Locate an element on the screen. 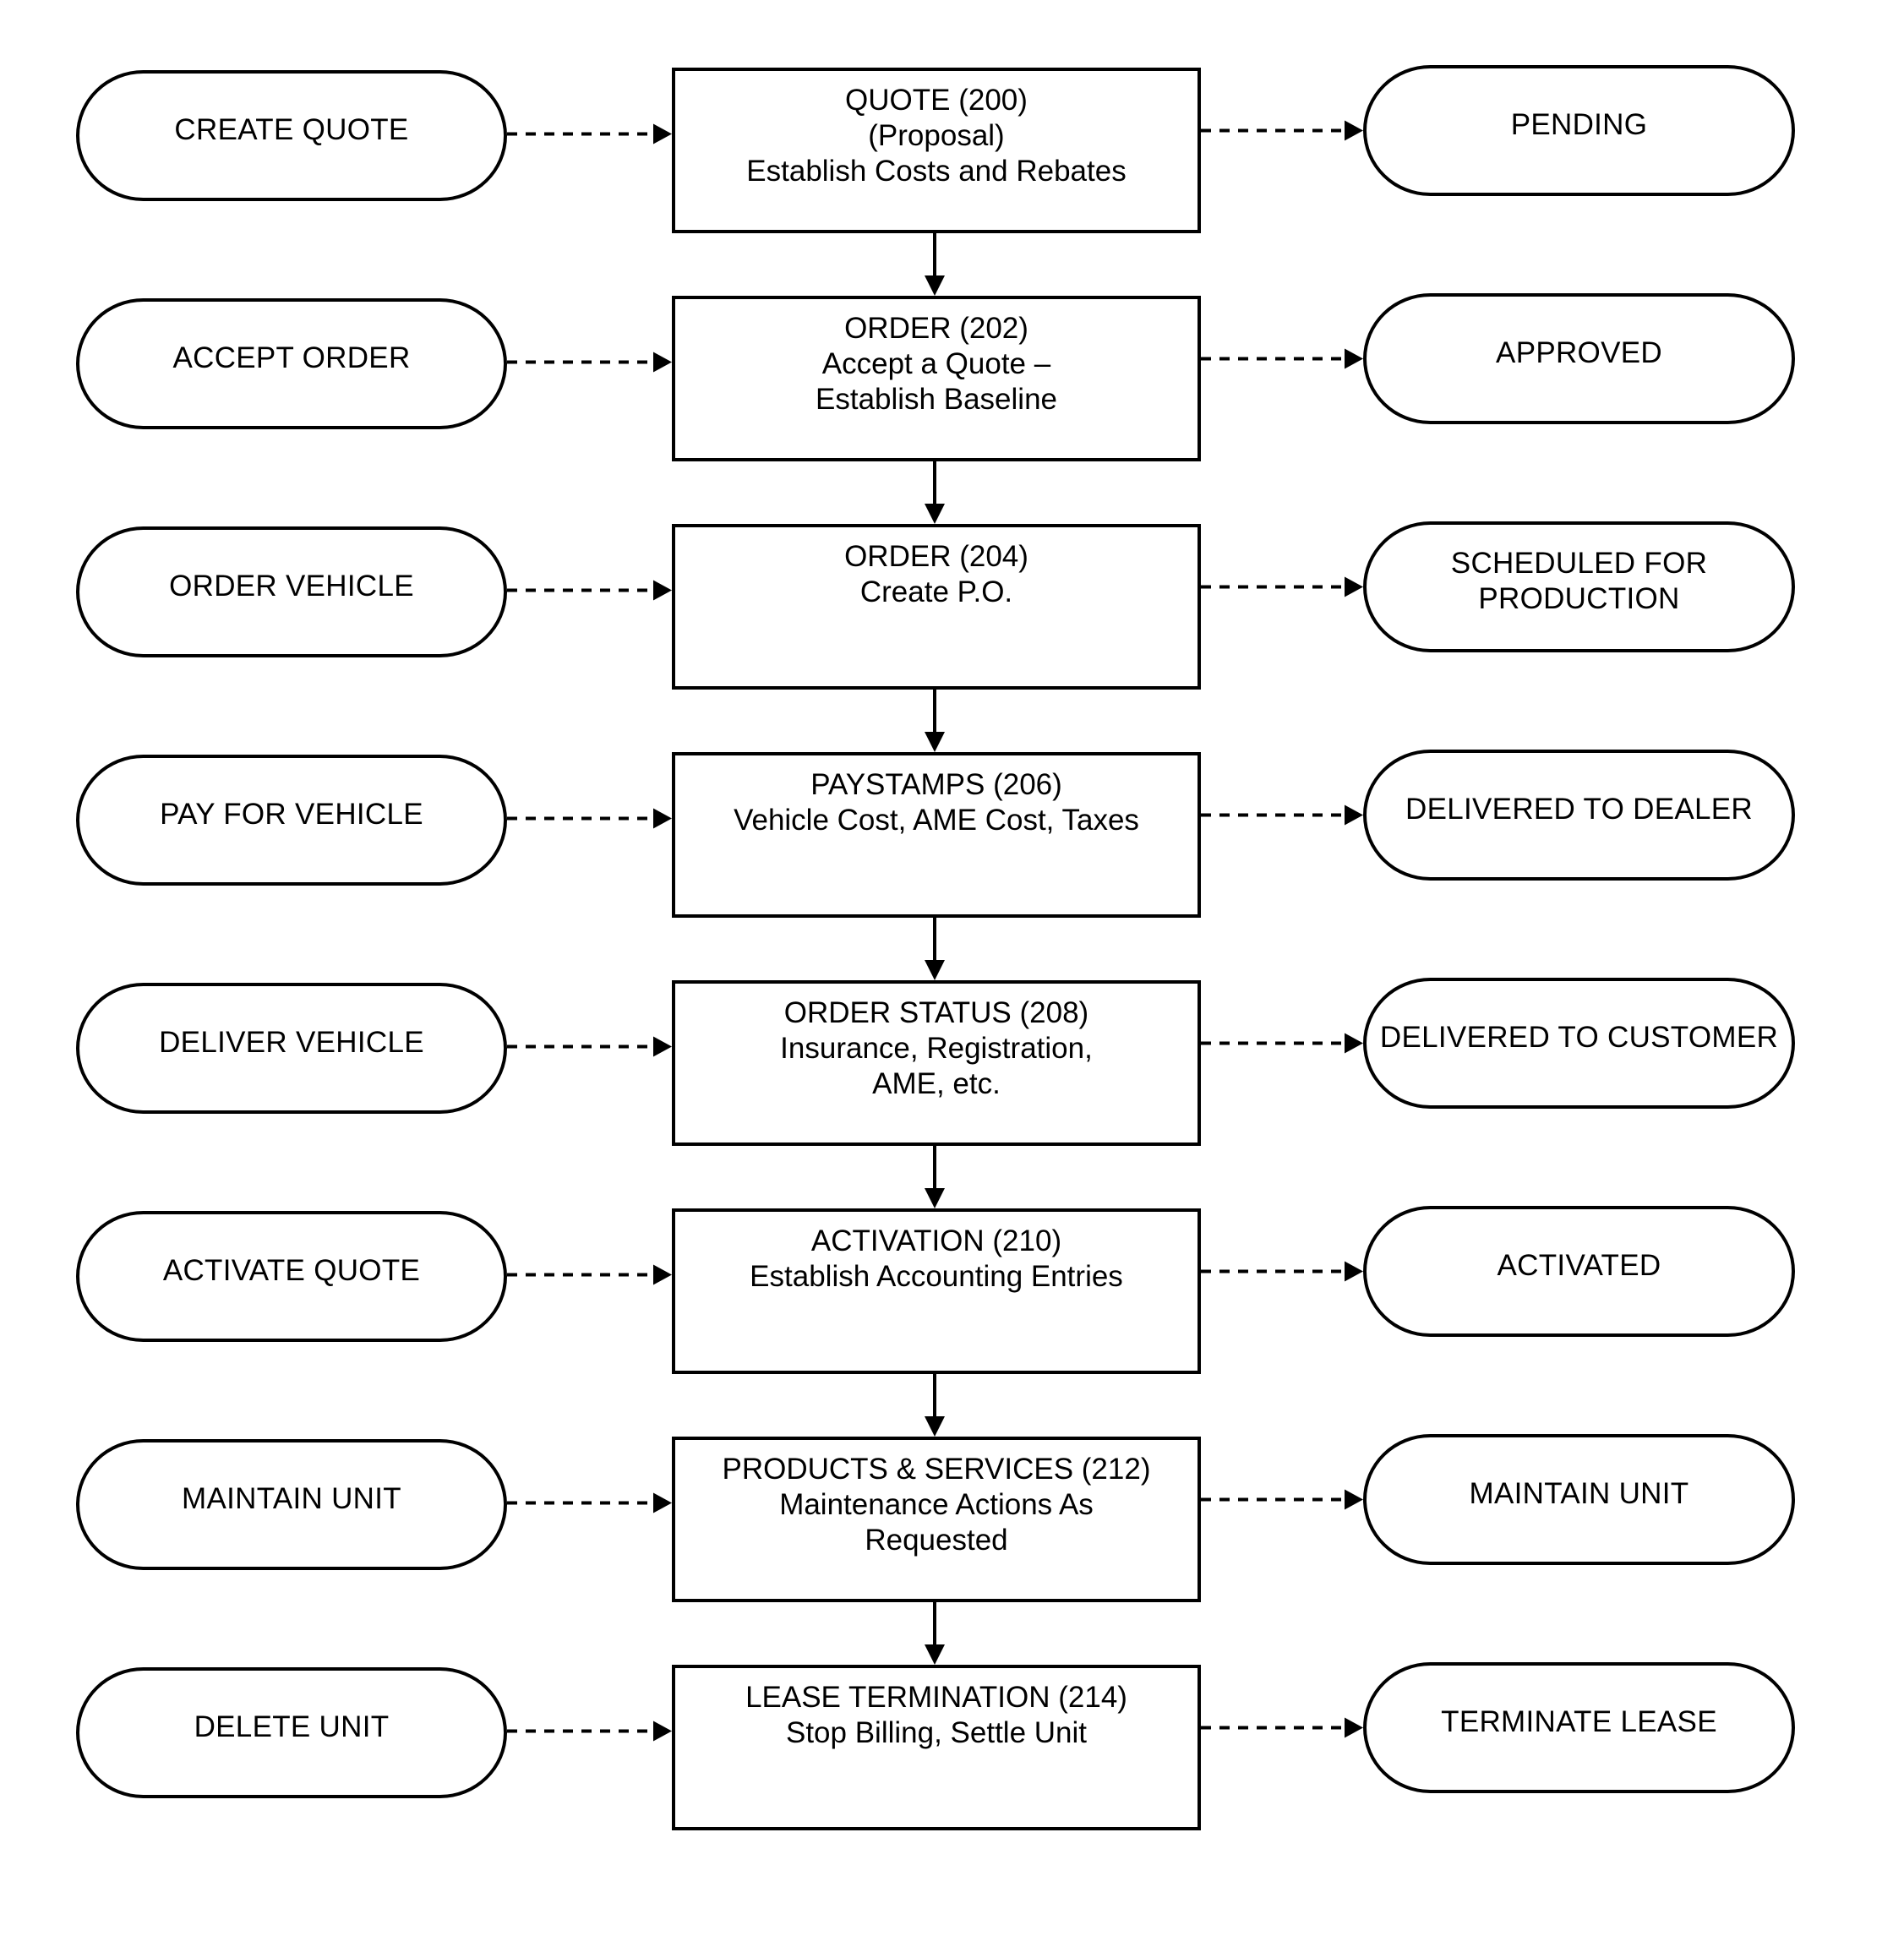 The image size is (1904, 1936). step-description-line: (Proposal) is located at coordinates (936, 135).